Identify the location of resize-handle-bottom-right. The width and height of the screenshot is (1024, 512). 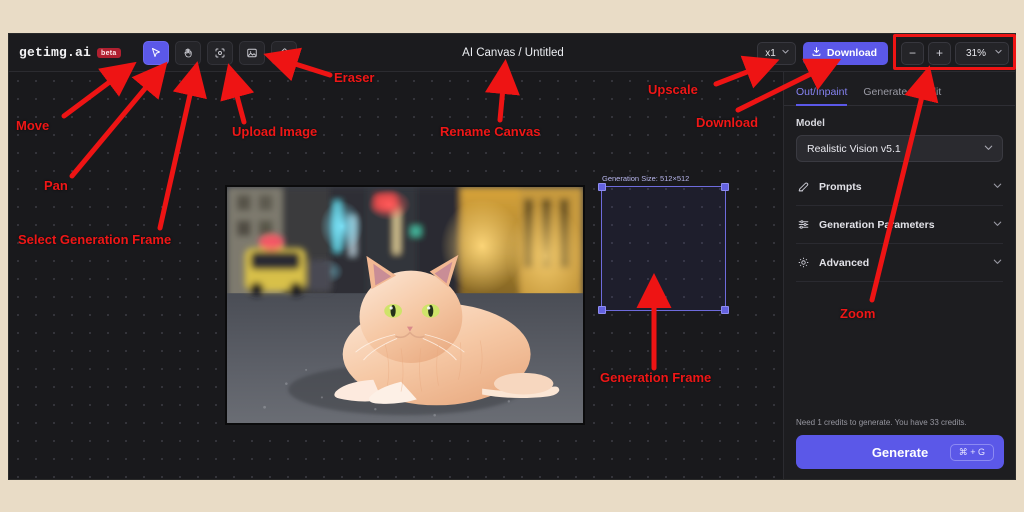
(725, 310).